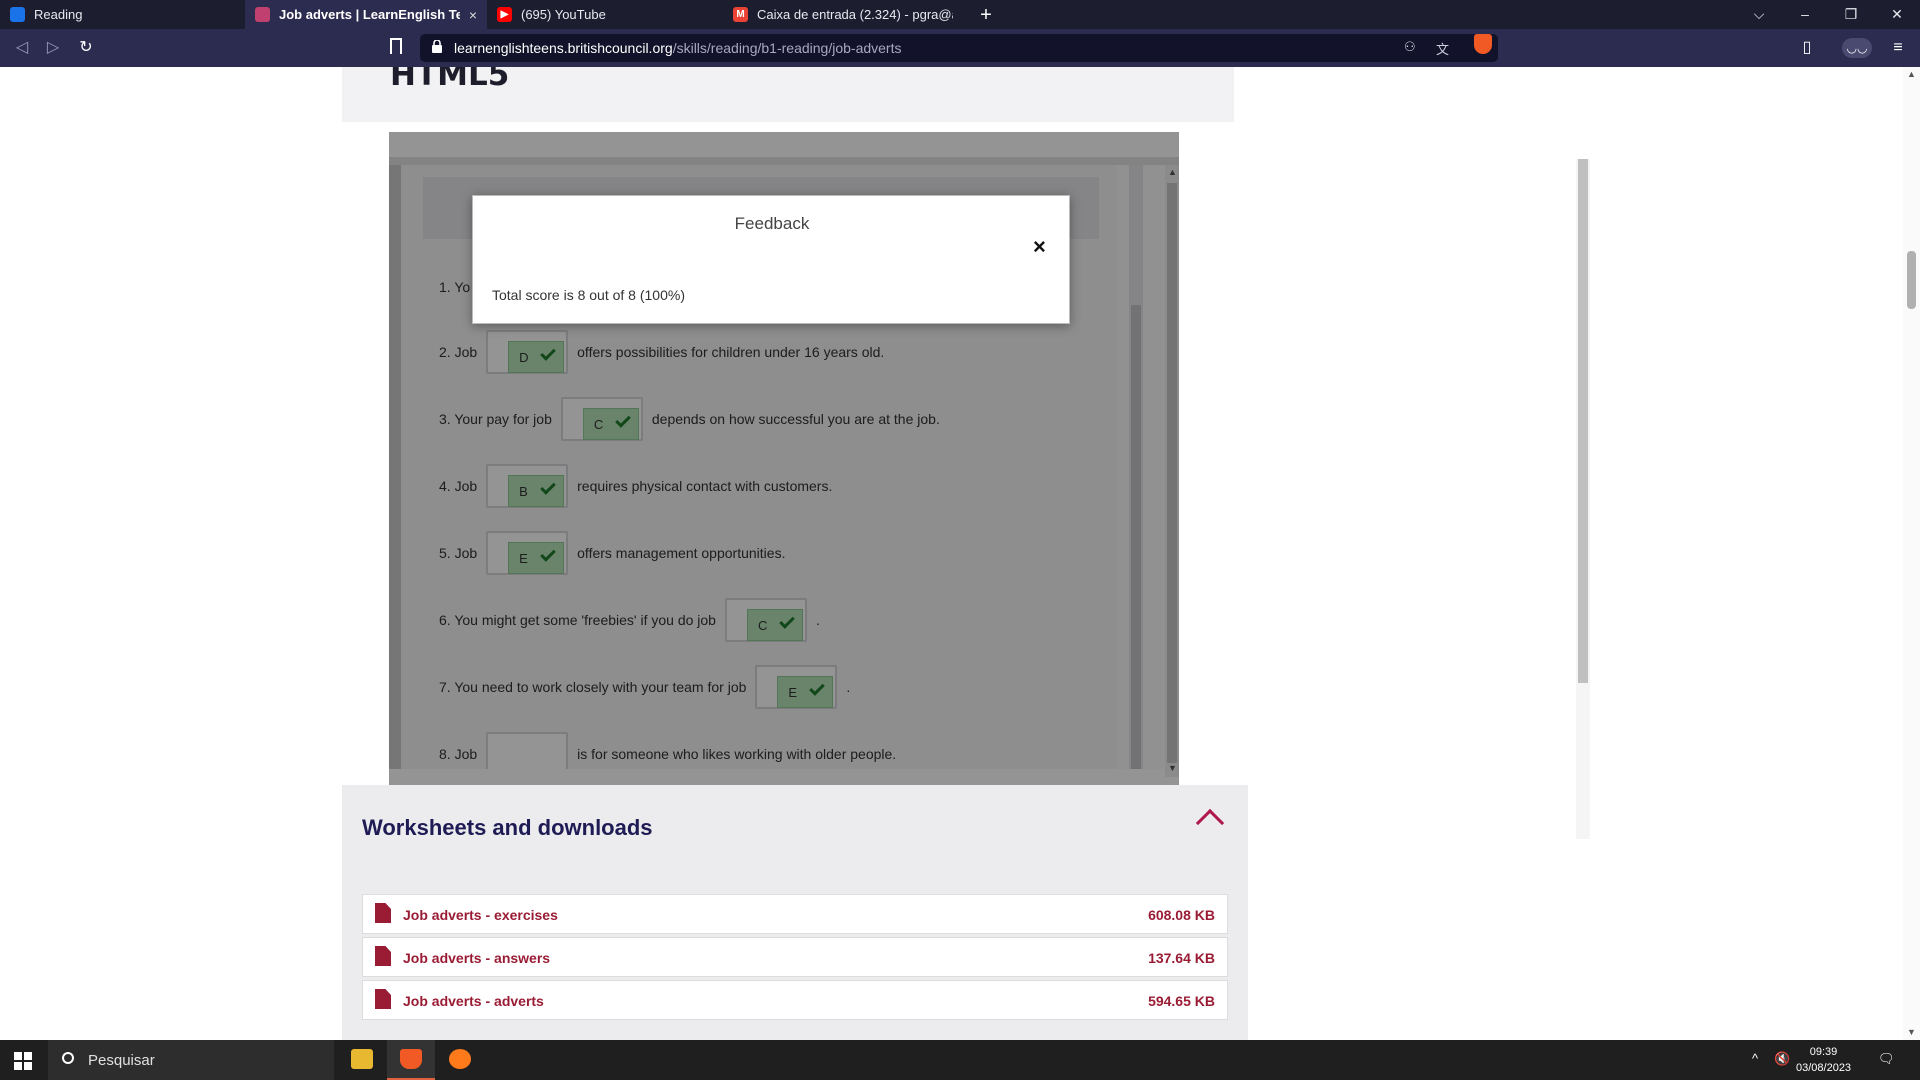 The width and height of the screenshot is (1920, 1080). What do you see at coordinates (122, 14) in the screenshot?
I see `tab-reading: Reading` at bounding box center [122, 14].